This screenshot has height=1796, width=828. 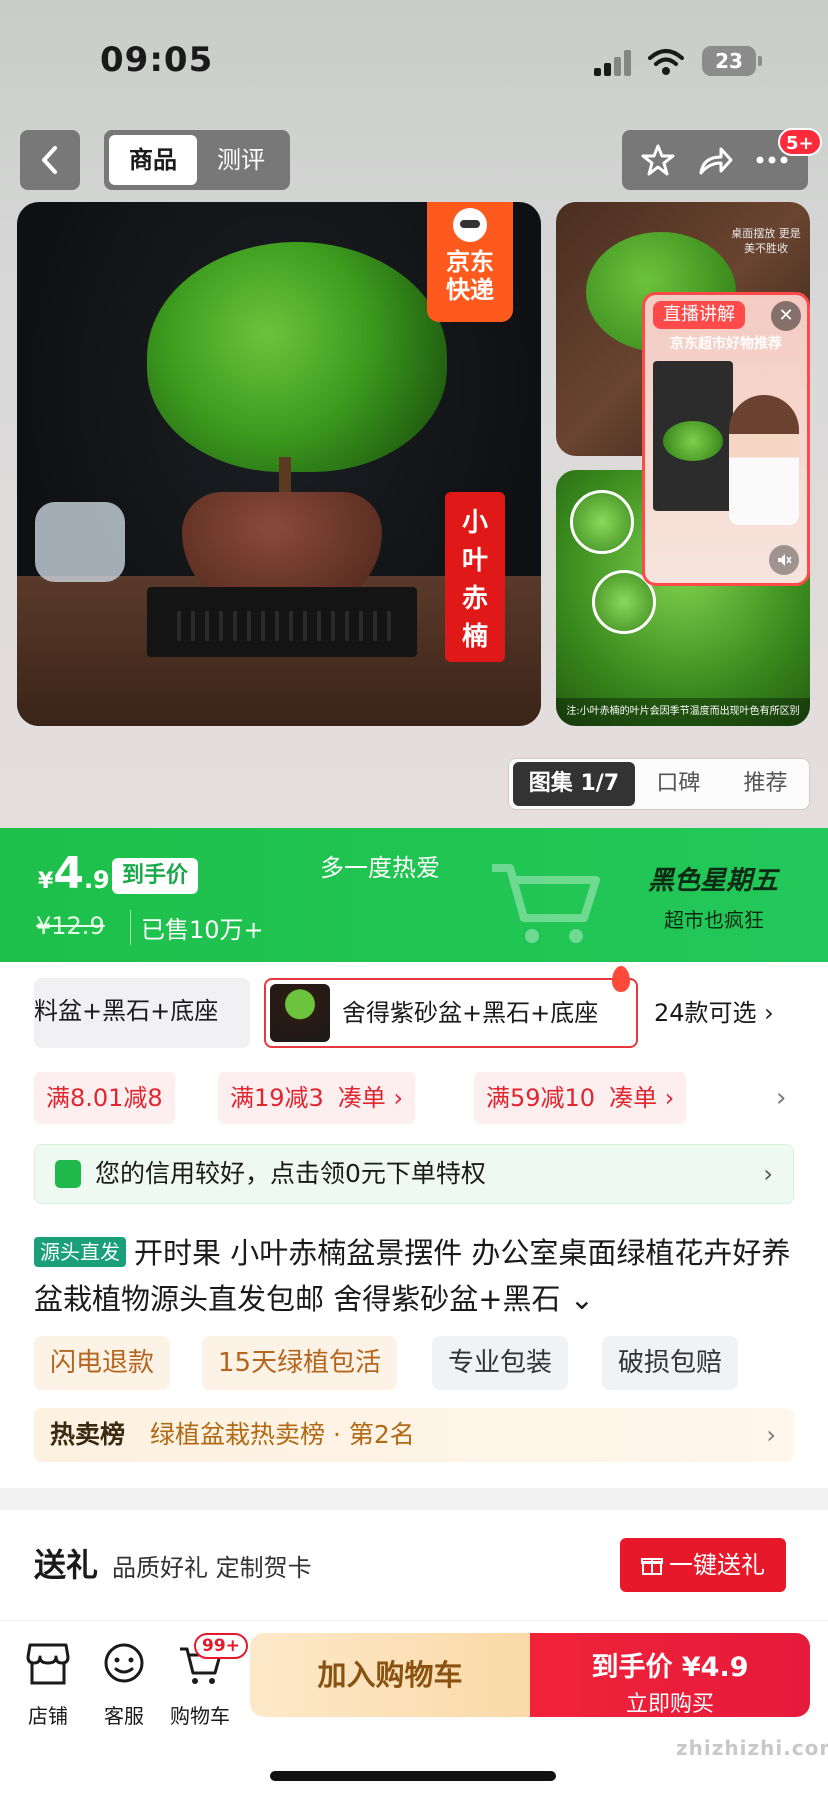 I want to click on bottom-action-bar: 店铺 客服 购物车 99+ 加入购物车 到手价 ¥4.9 立即购买, so click(x=414, y=1708).